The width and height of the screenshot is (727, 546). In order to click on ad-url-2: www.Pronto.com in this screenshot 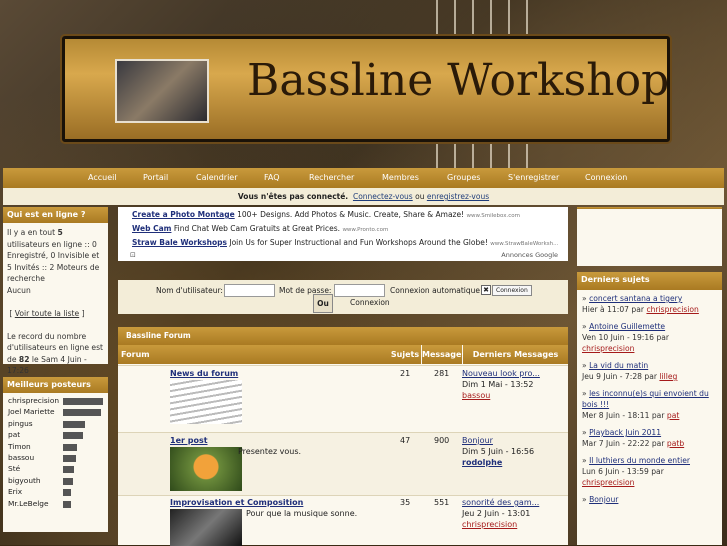, I will do `click(365, 230)`.